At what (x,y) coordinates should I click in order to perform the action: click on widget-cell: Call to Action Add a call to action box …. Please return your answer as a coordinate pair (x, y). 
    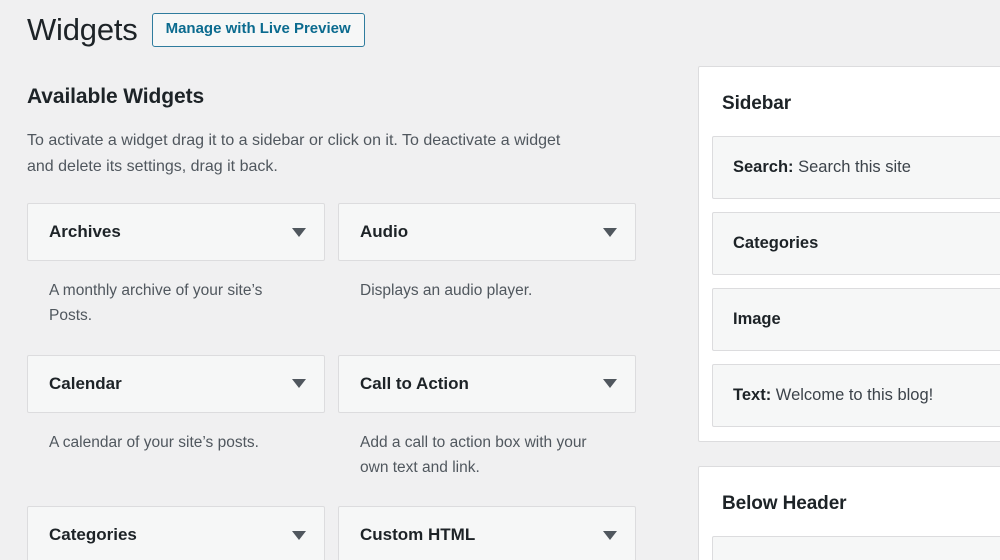
    Looking at the image, I should click on (487, 417).